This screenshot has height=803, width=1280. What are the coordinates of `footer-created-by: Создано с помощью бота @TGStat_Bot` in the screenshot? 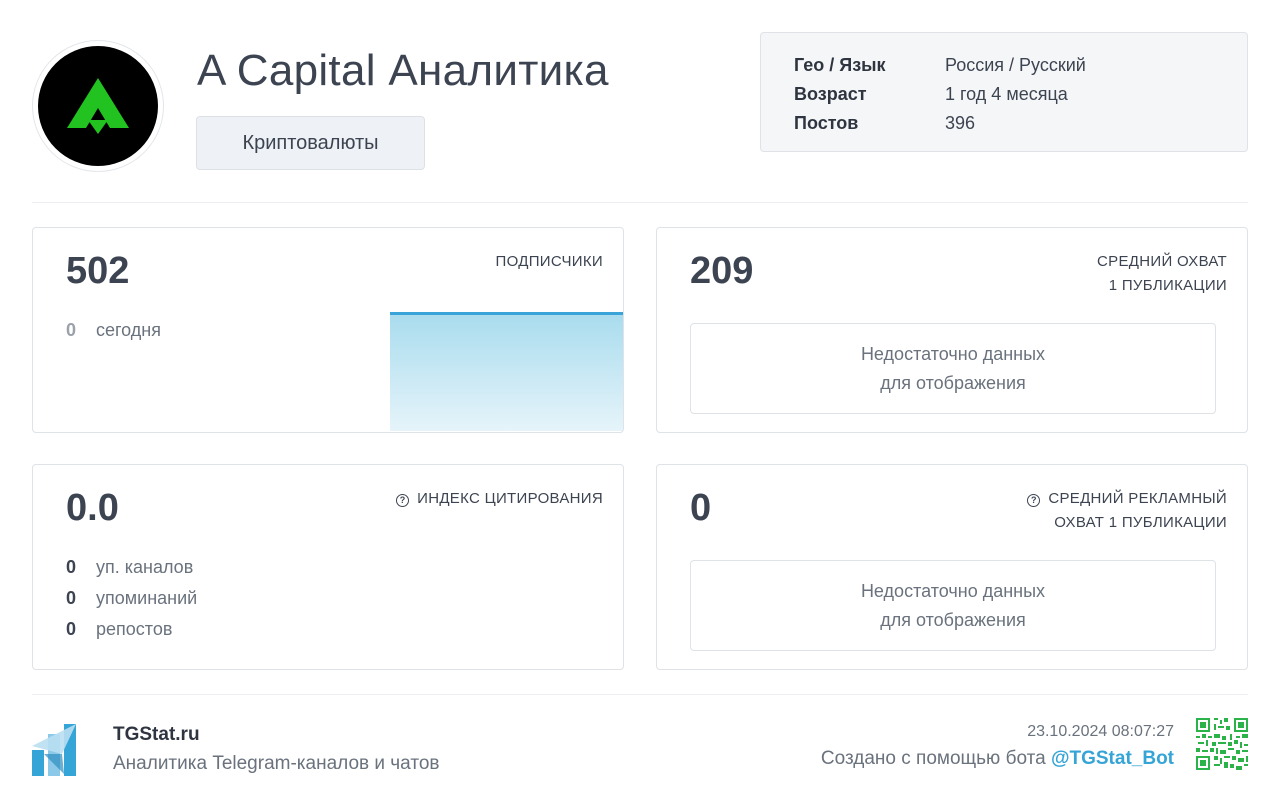 It's located at (997, 759).